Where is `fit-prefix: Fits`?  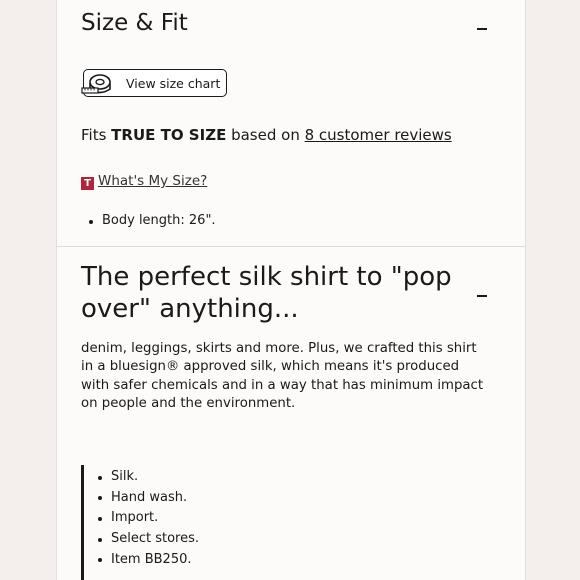 fit-prefix: Fits is located at coordinates (96, 135).